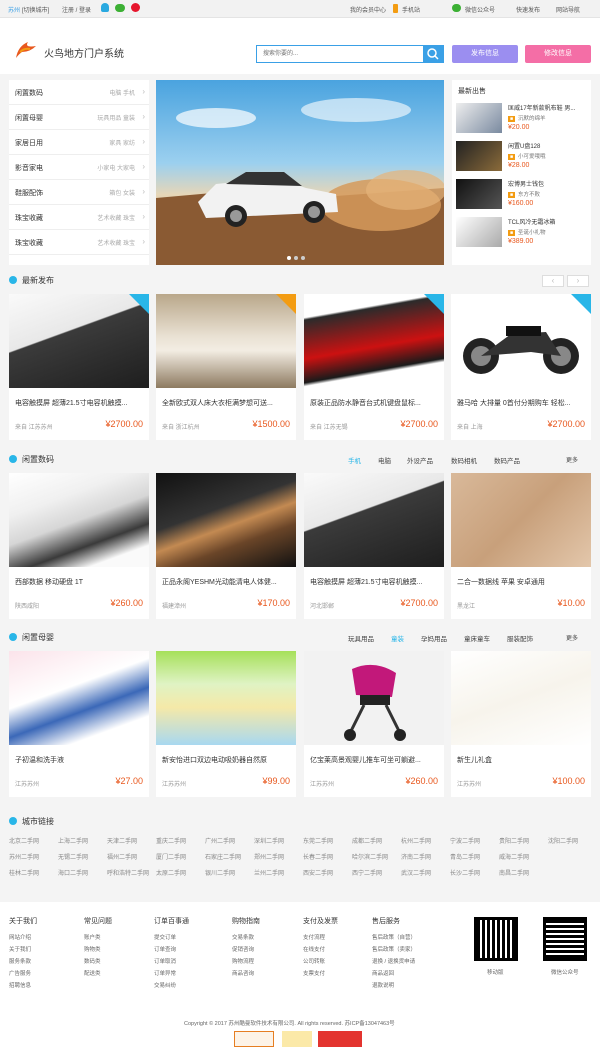  Describe the element at coordinates (368, 9) in the screenshot. I see `member-center-link: 我的会员中心` at that location.